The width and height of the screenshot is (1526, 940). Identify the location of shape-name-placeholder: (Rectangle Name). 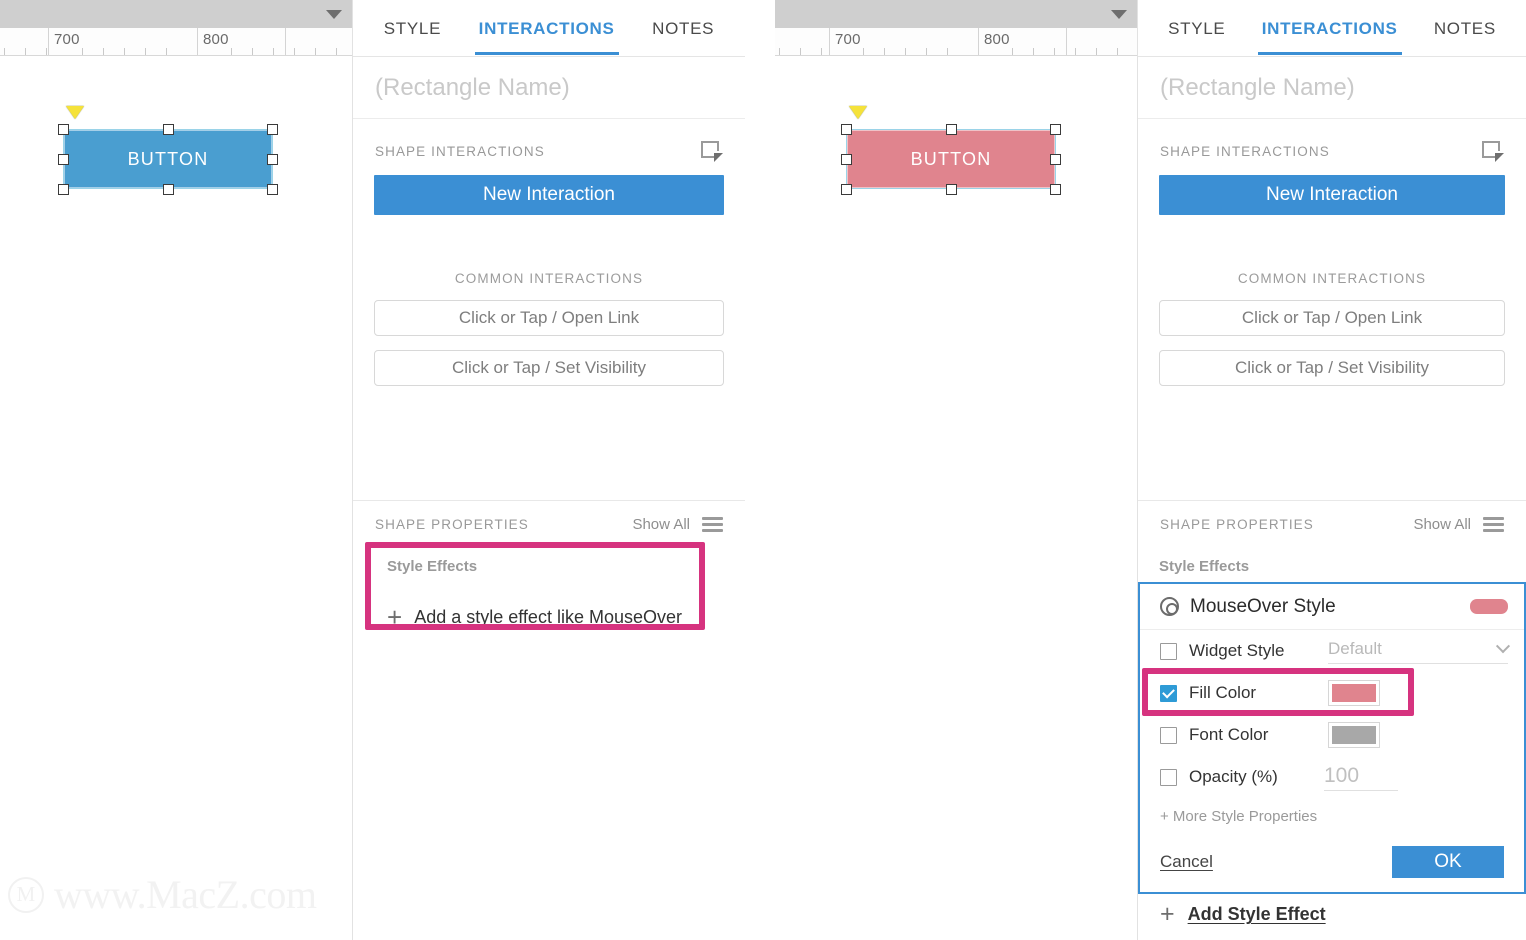
(1257, 87).